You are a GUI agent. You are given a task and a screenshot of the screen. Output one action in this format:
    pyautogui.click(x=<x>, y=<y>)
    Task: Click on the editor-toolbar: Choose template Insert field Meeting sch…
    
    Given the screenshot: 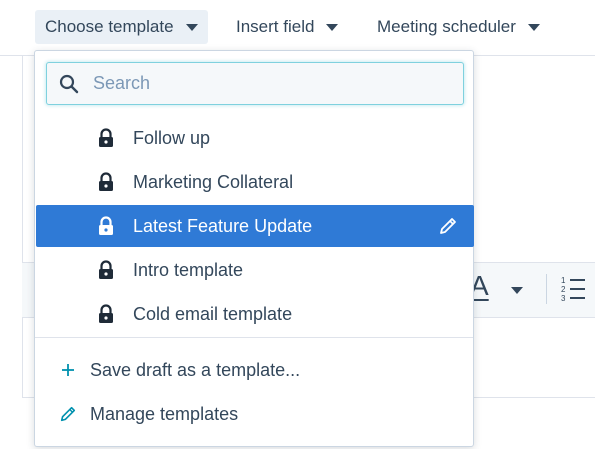 What is the action you would take?
    pyautogui.click(x=297, y=28)
    